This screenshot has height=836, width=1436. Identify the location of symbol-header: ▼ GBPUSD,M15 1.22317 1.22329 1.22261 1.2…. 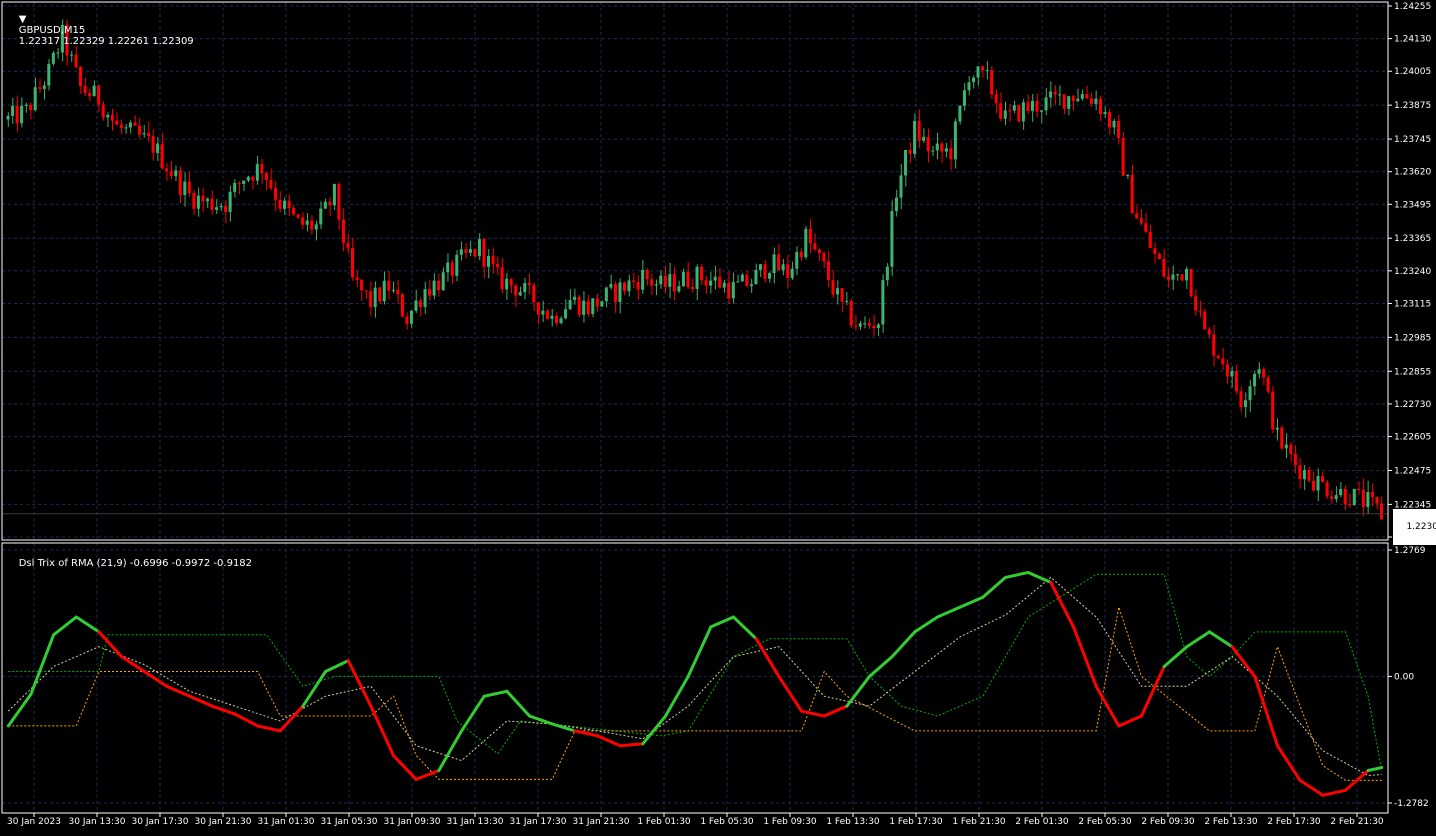
(100, 30).